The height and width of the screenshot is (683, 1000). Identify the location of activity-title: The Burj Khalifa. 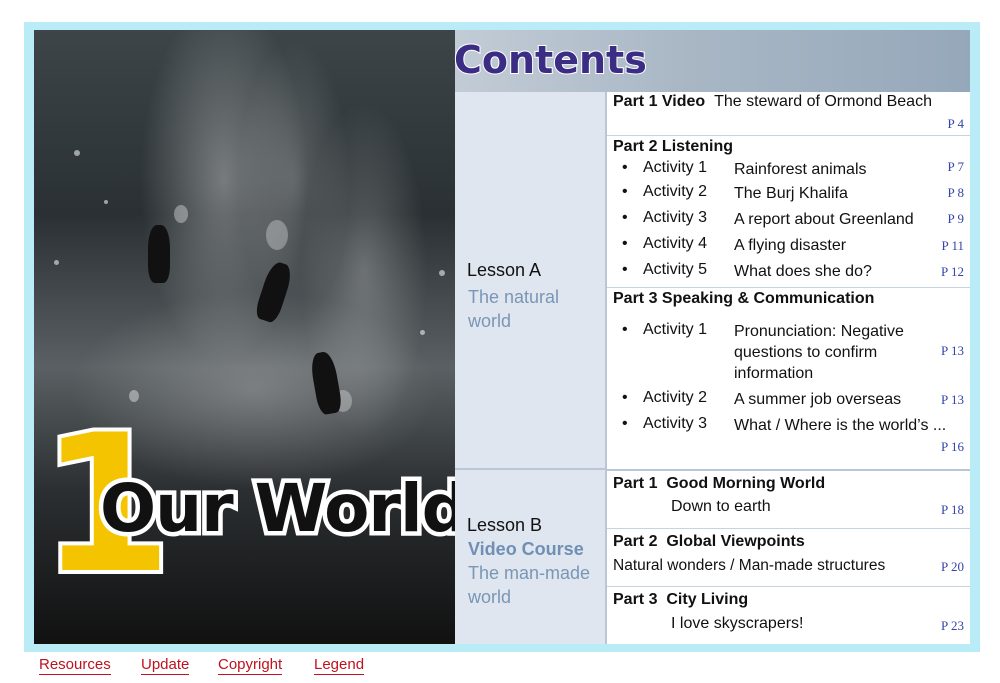
(791, 193).